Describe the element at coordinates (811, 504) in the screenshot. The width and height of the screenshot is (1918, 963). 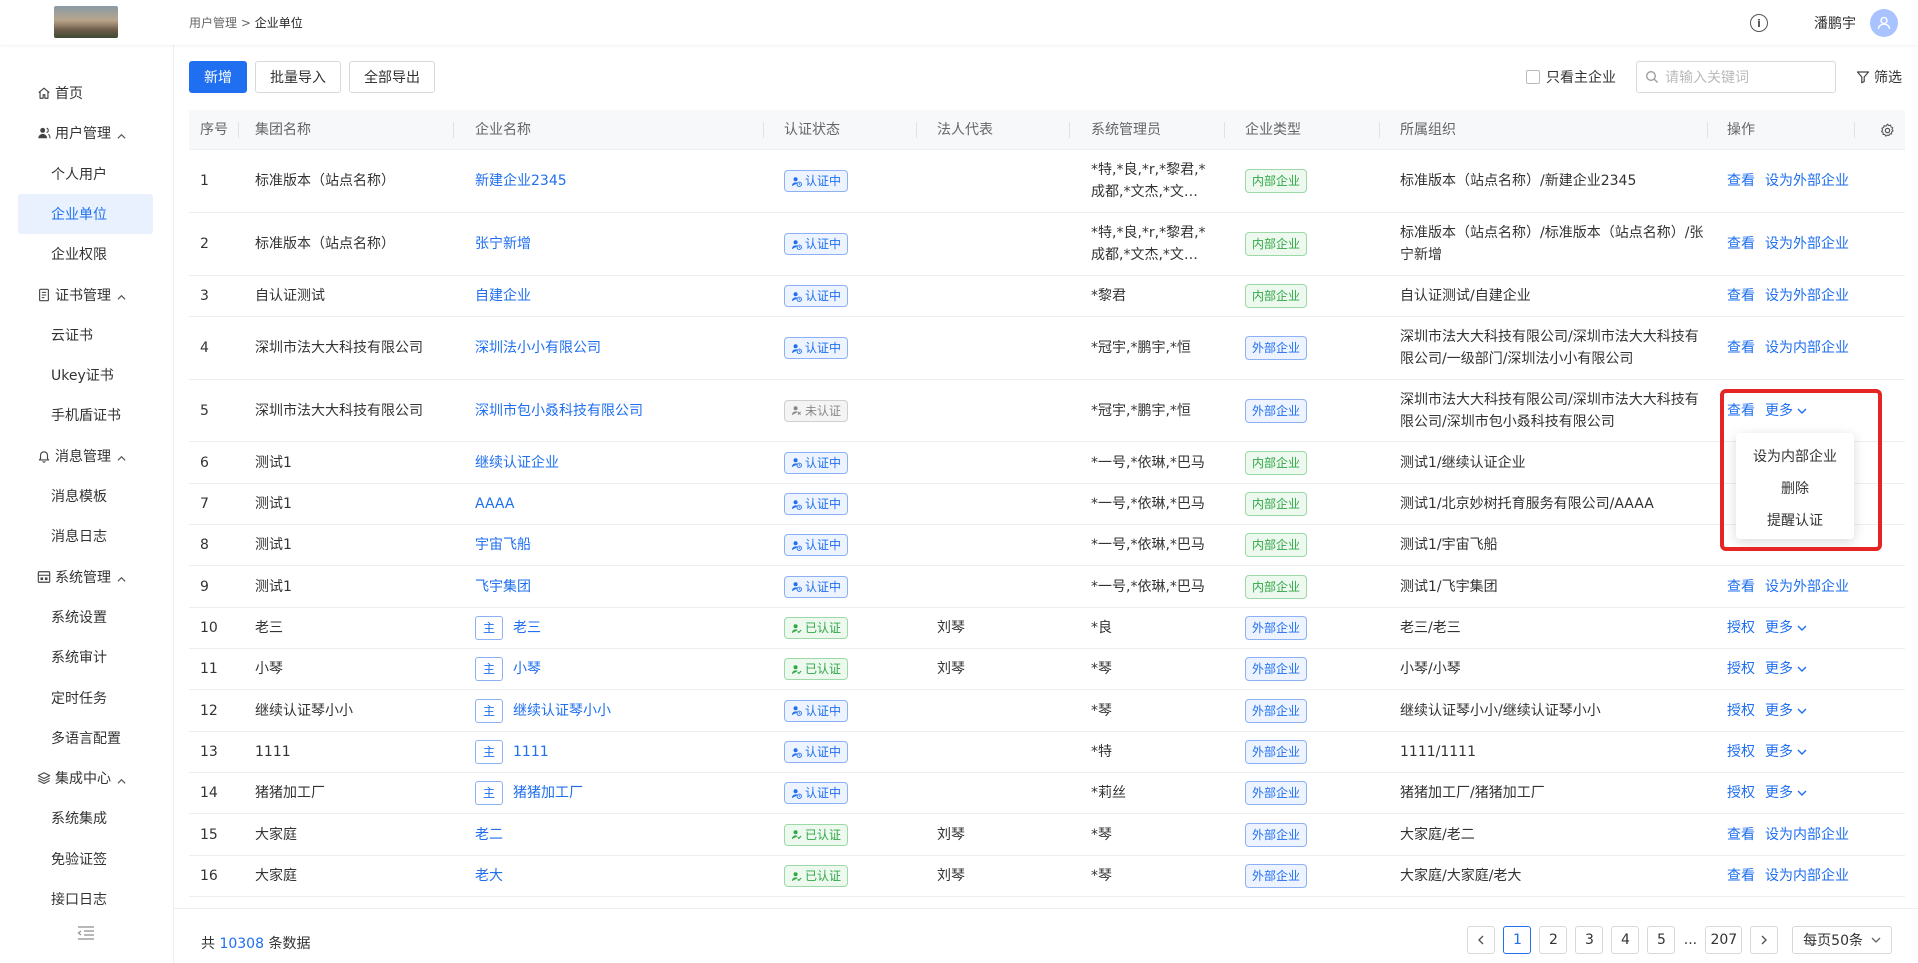
I see `auth-status-cell: 认证中` at that location.